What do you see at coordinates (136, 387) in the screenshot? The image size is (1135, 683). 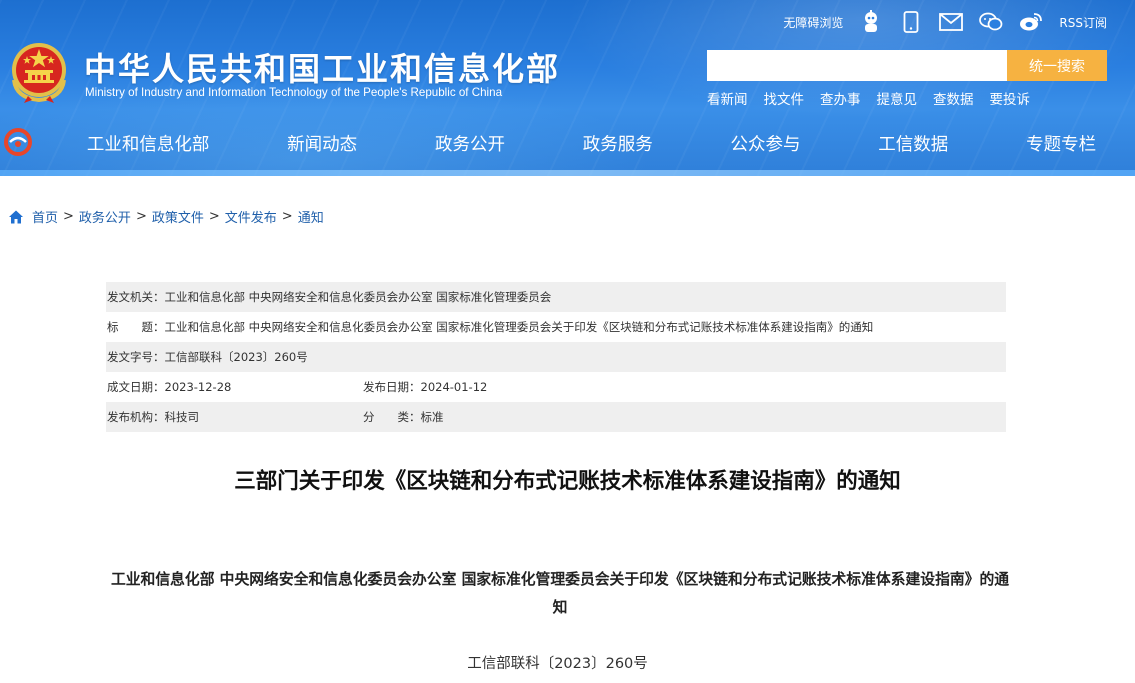 I see `created-label: 成文日期：` at bounding box center [136, 387].